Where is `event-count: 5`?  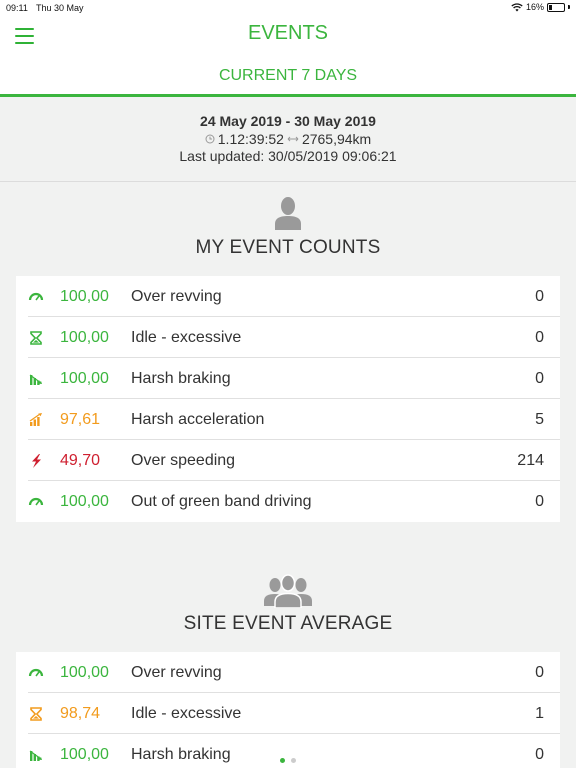
event-count: 5 is located at coordinates (539, 419).